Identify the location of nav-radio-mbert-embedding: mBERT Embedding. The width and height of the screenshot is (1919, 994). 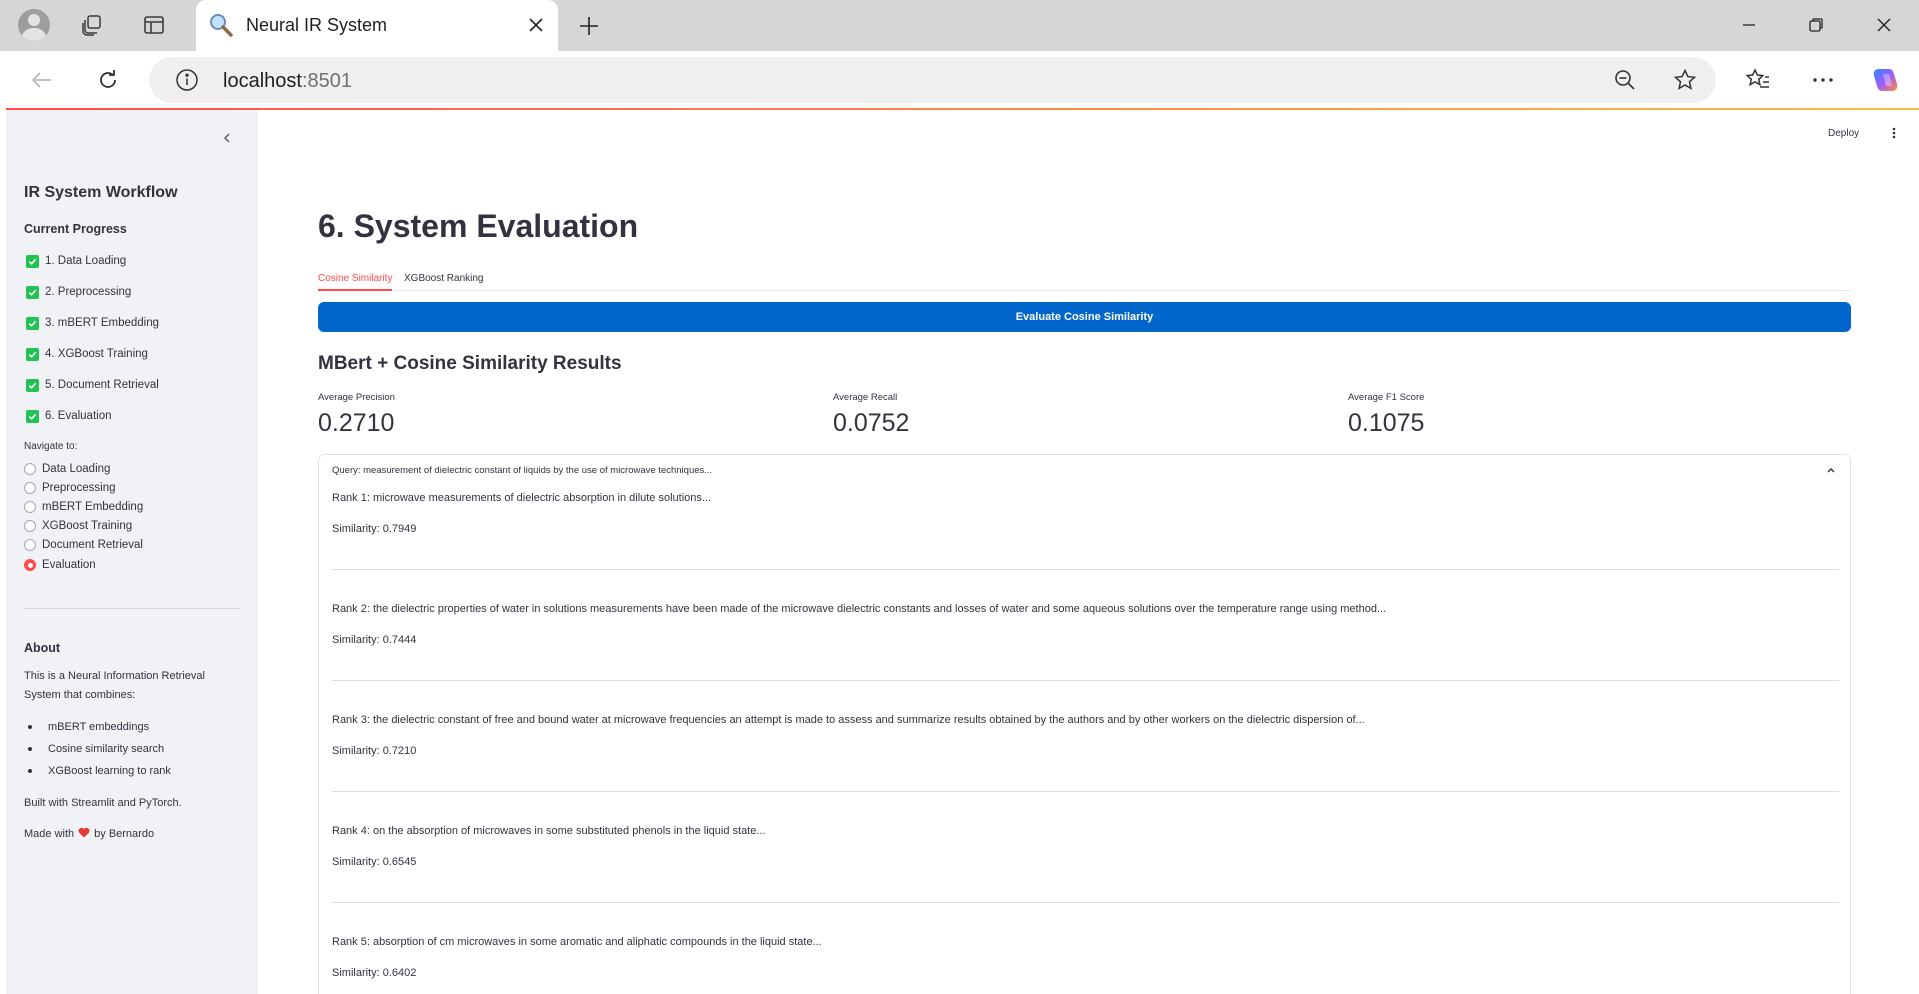
(83, 507).